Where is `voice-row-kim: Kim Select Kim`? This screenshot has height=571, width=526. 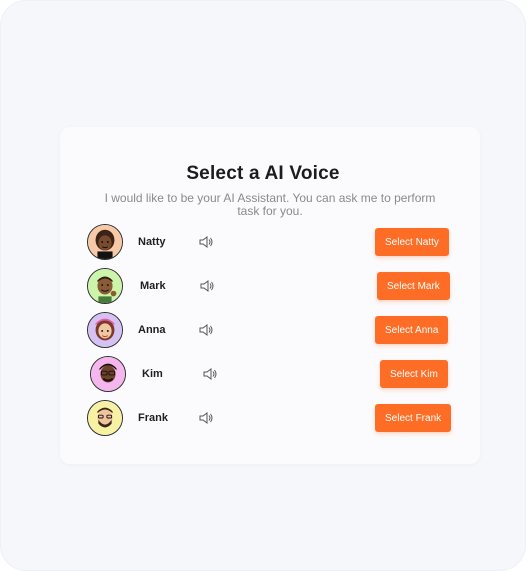 voice-row-kim: Kim Select Kim is located at coordinates (263, 374).